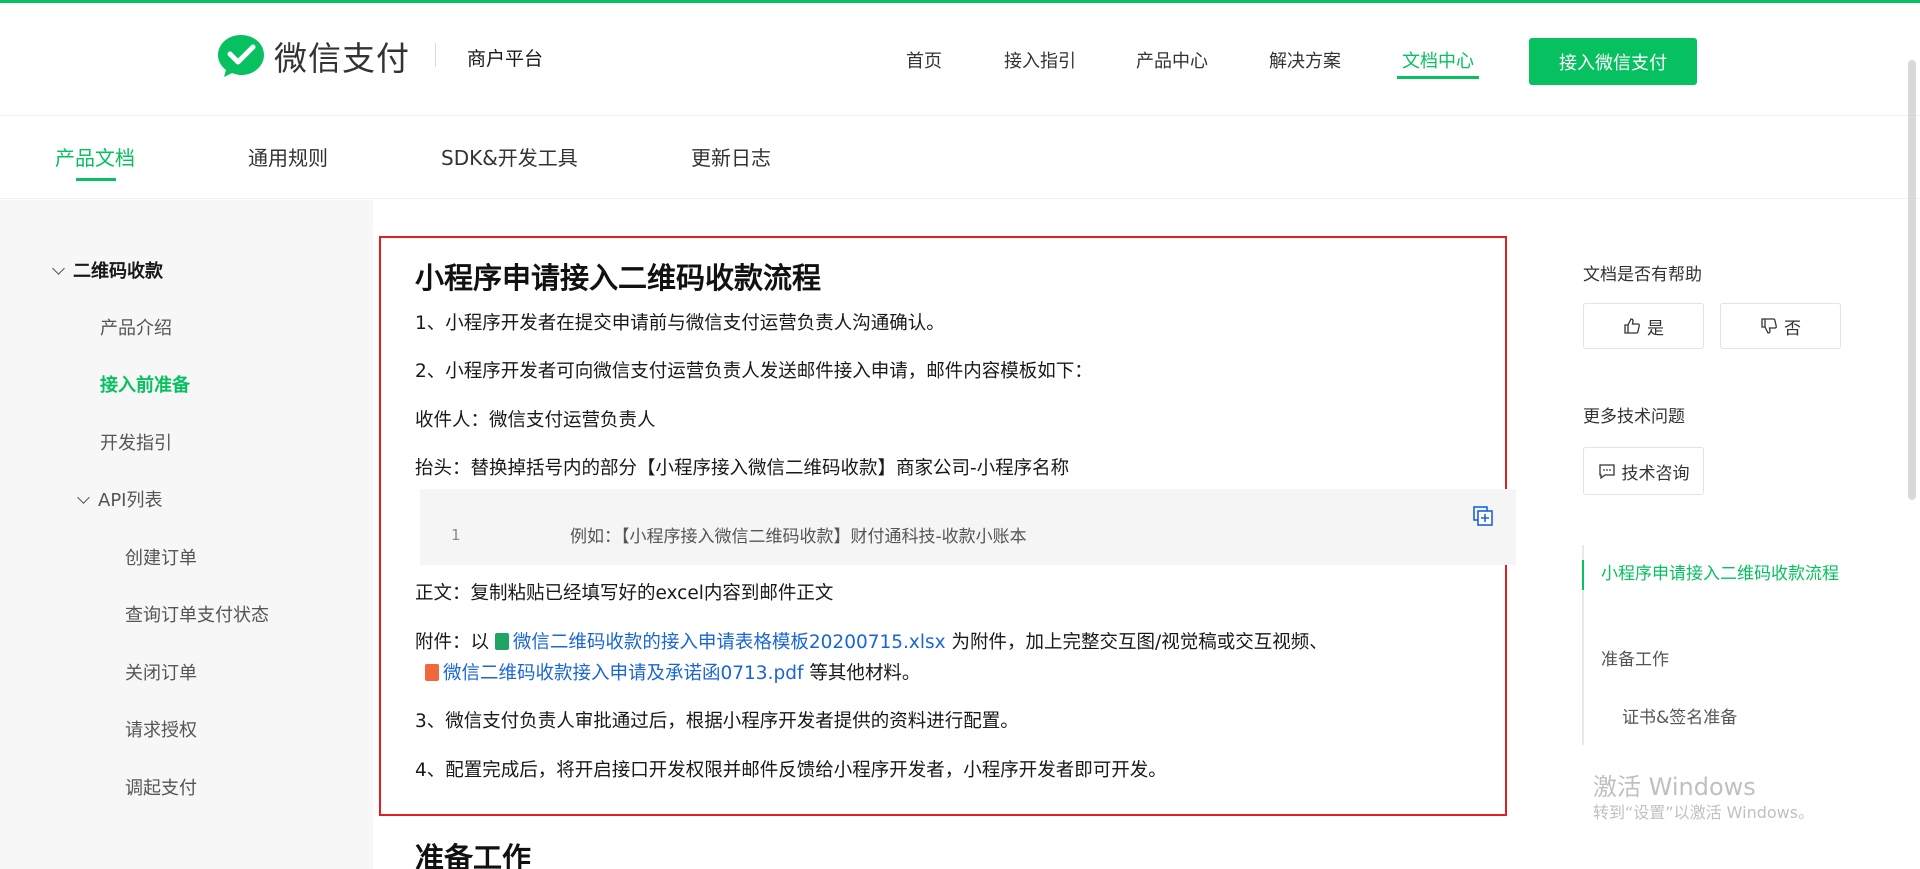  What do you see at coordinates (1438, 77) in the screenshot?
I see `nav-active-underline` at bounding box center [1438, 77].